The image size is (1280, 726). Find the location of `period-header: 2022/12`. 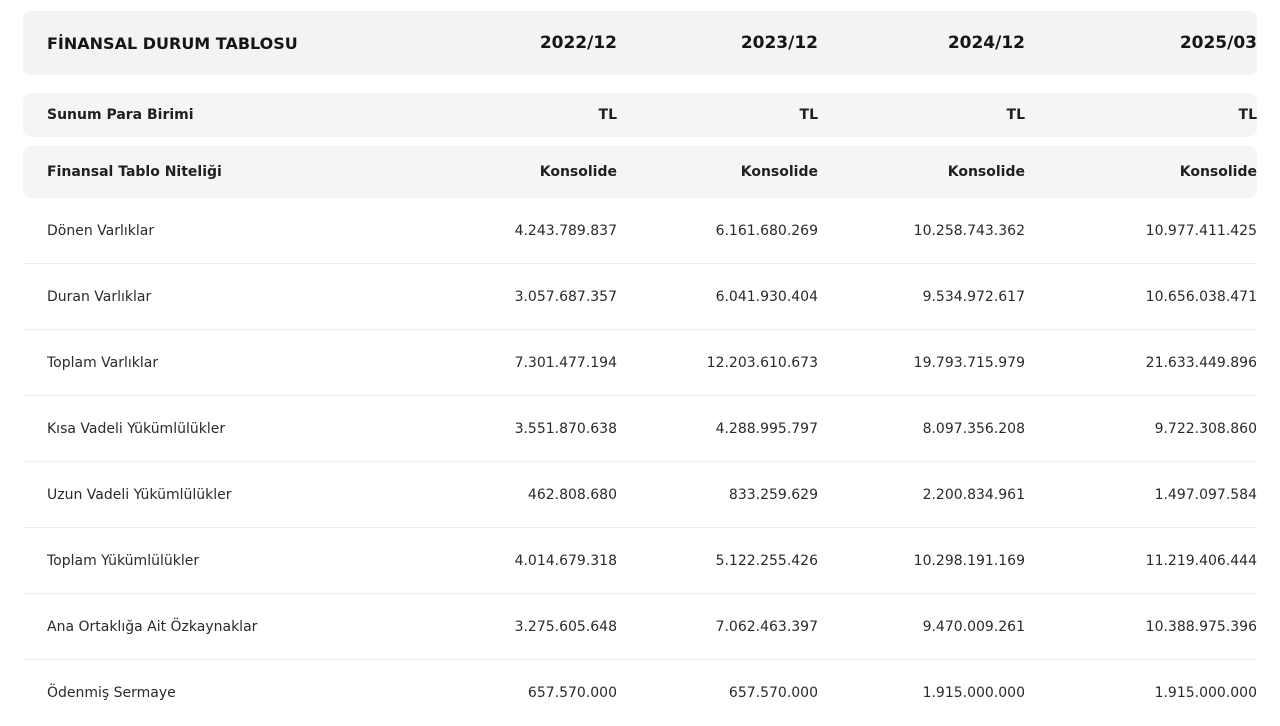

period-header: 2022/12 is located at coordinates (578, 43).